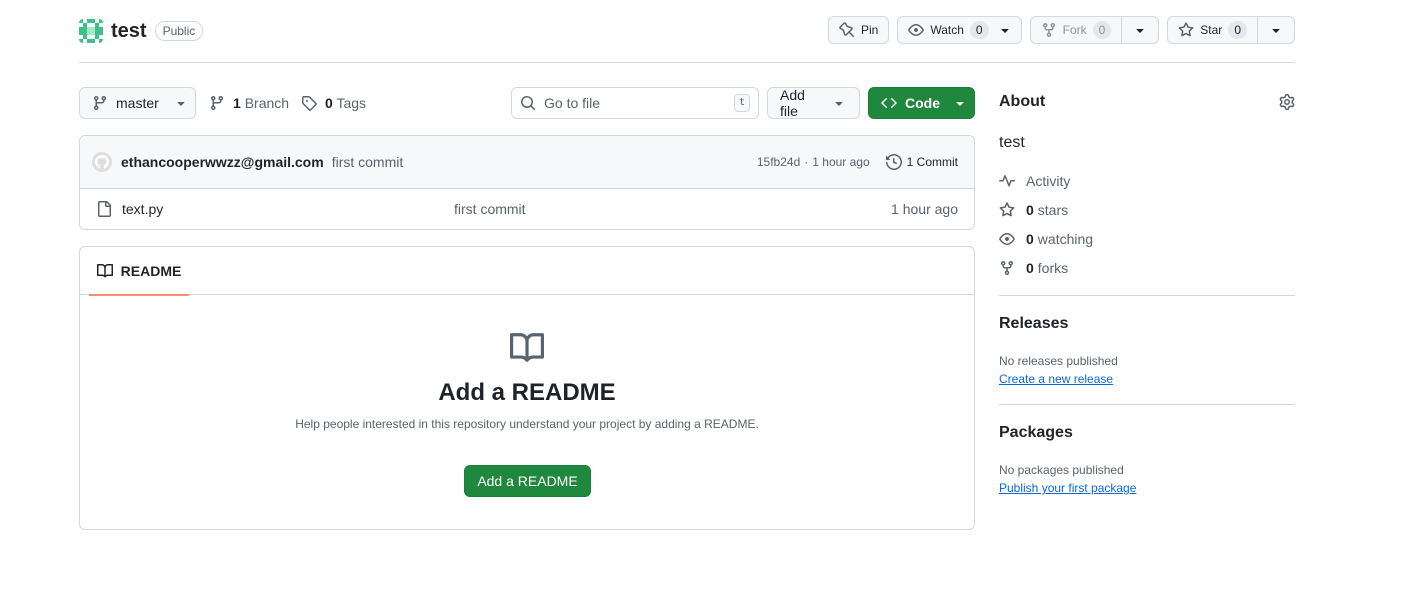 The width and height of the screenshot is (1401, 591). Describe the element at coordinates (1237, 30) in the screenshot. I see `star-count: 0` at that location.